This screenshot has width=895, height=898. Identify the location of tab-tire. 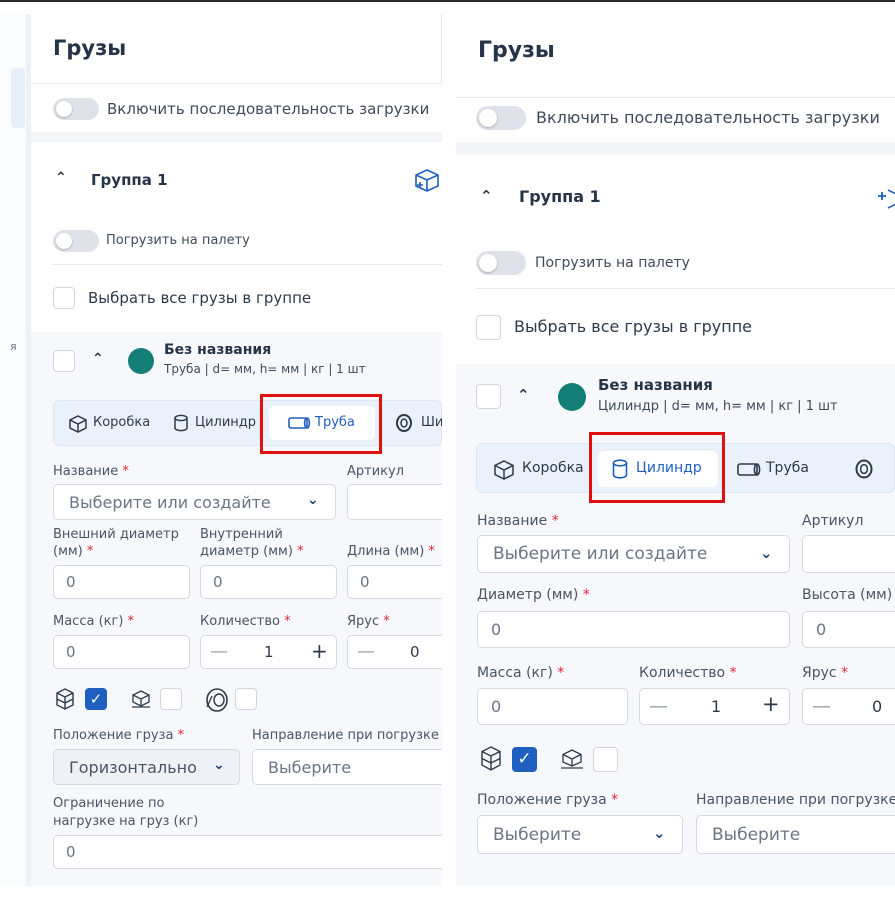
(870, 469).